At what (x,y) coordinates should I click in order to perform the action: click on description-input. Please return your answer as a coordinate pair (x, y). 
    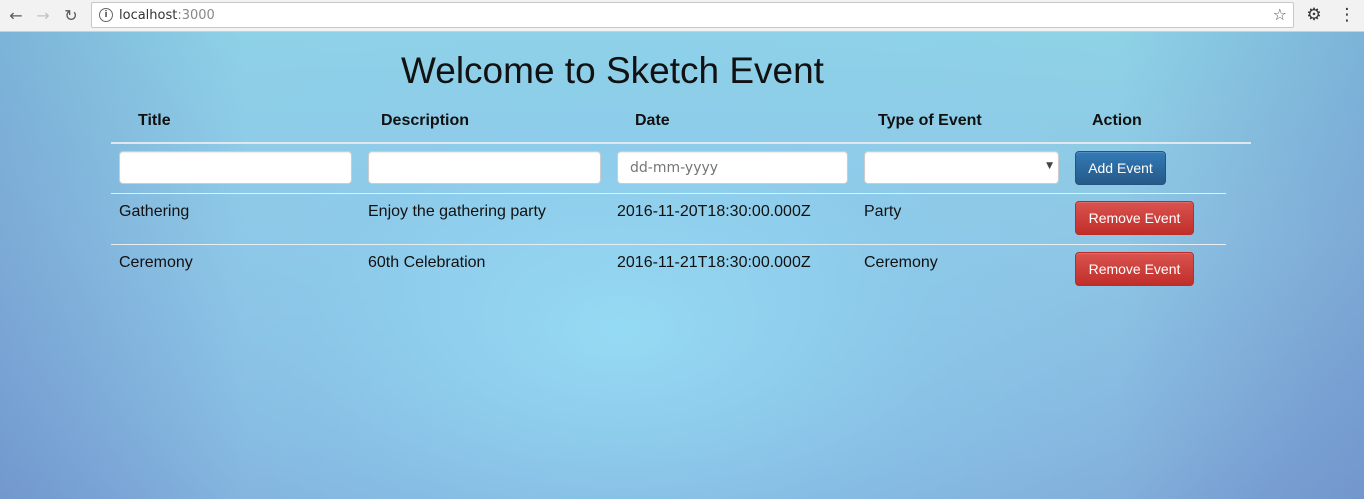
    Looking at the image, I should click on (484, 167).